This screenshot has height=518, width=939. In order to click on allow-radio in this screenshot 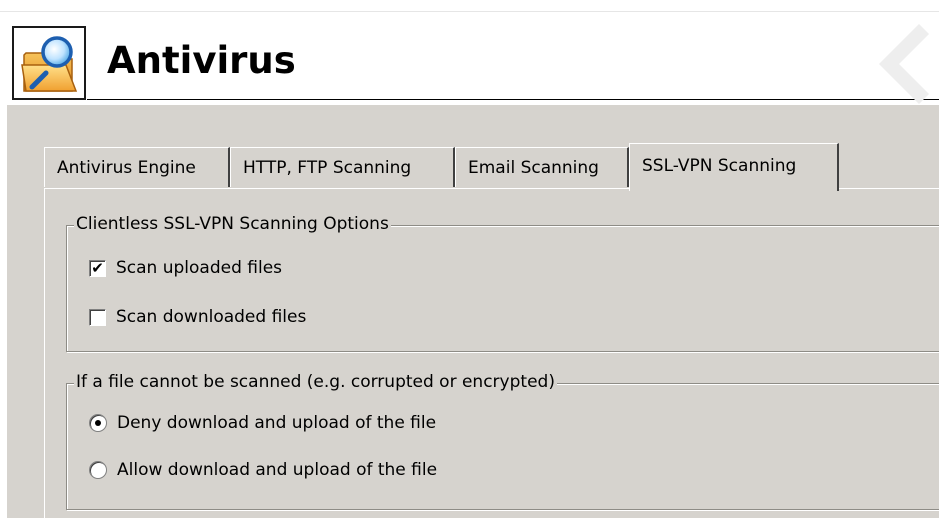, I will do `click(98, 470)`.